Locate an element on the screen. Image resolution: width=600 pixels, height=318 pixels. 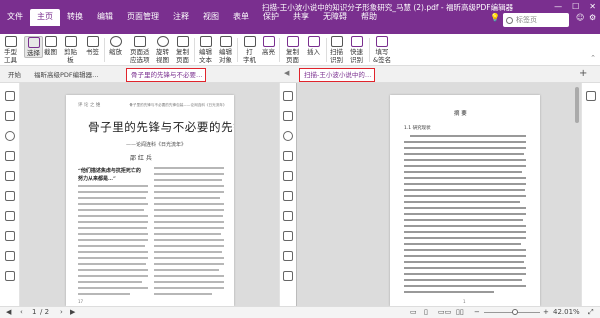
zoom-button: 缩放 is located at coordinates (115, 46).